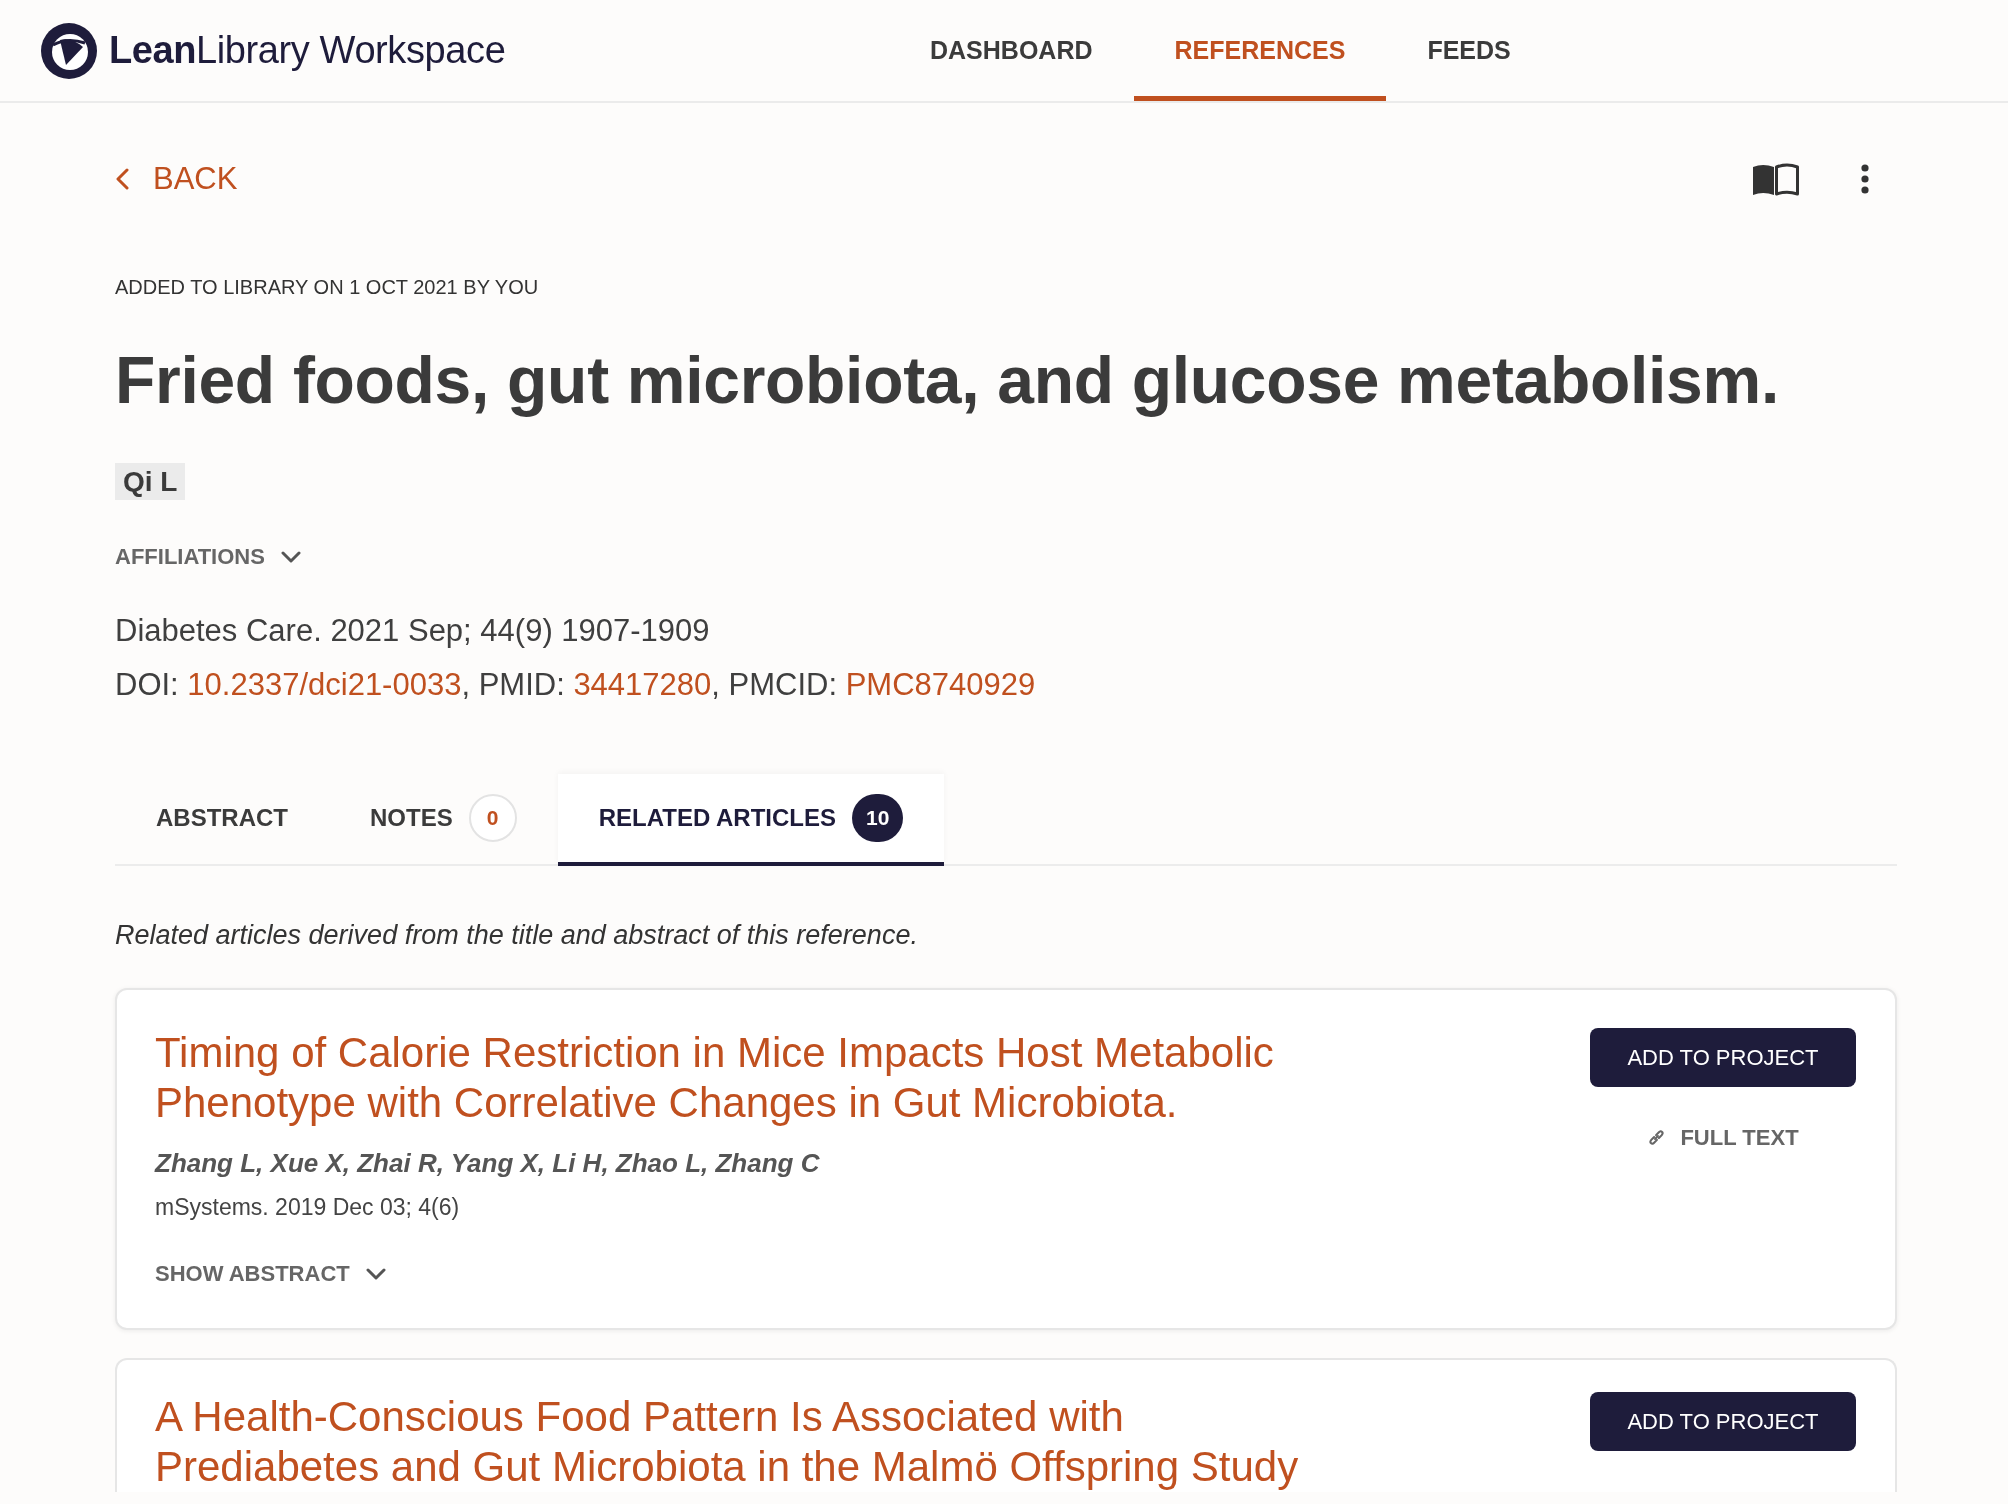  I want to click on article-title-link: A Health-Conscious Food Pattern Is Associated with Prediabetes and Gut Microbiota in the Malmö Offspring Study, so click(730, 1442).